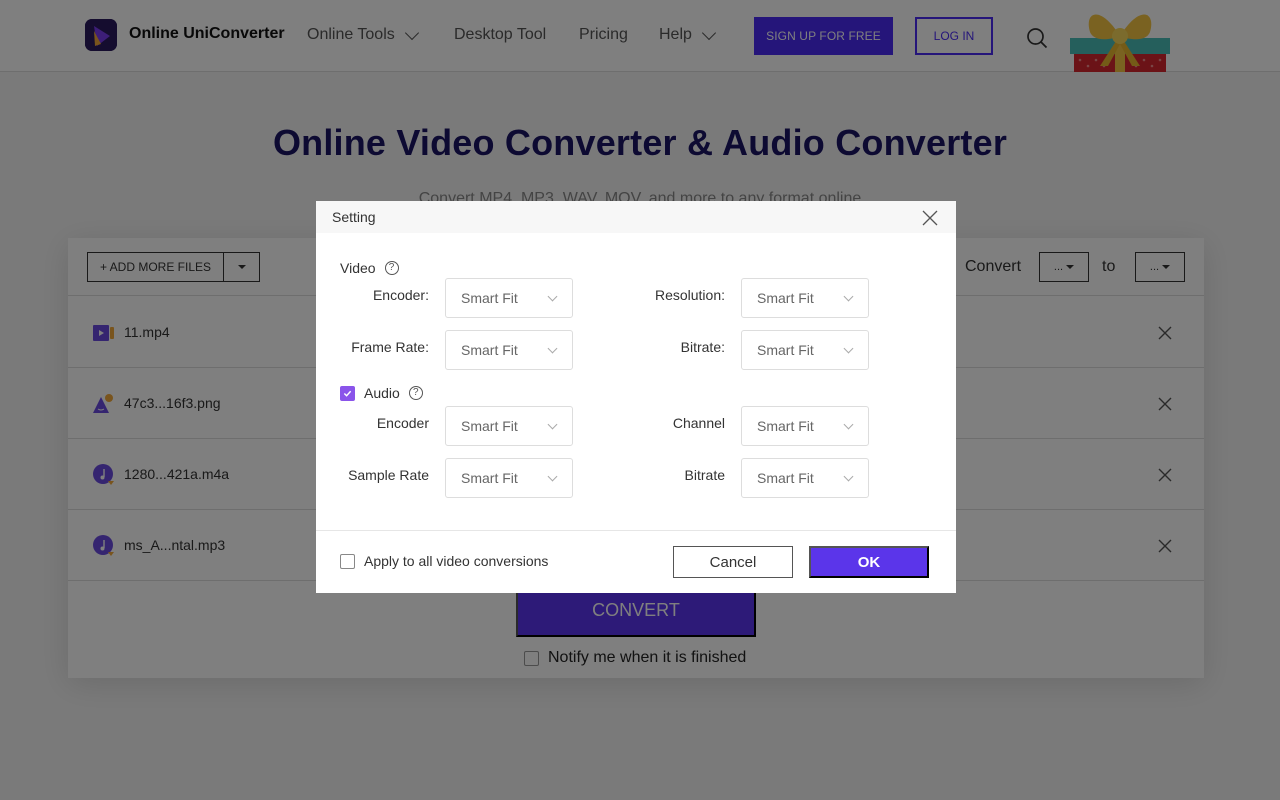 The image size is (1280, 800). I want to click on video-bitrate-label: Bitrate:, so click(702, 347).